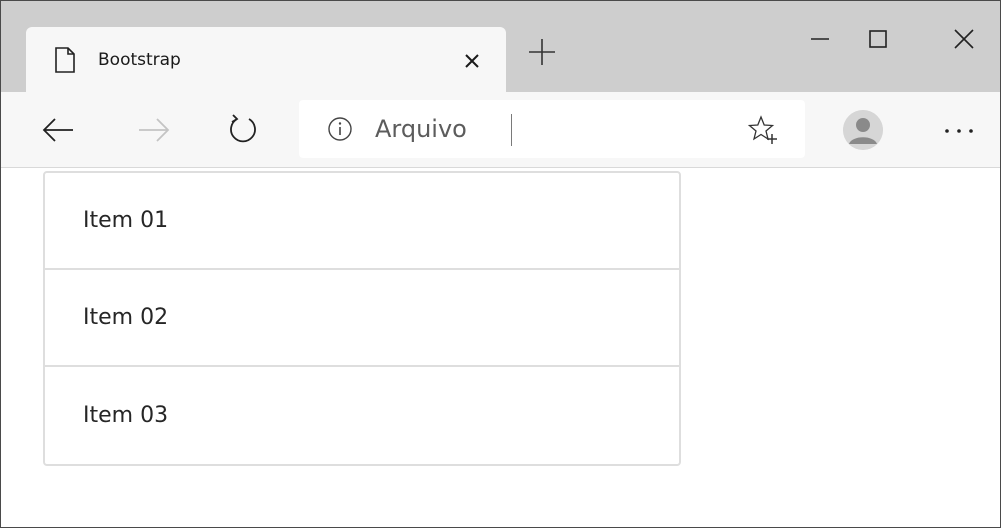  What do you see at coordinates (878, 39) in the screenshot?
I see `maximize-button` at bounding box center [878, 39].